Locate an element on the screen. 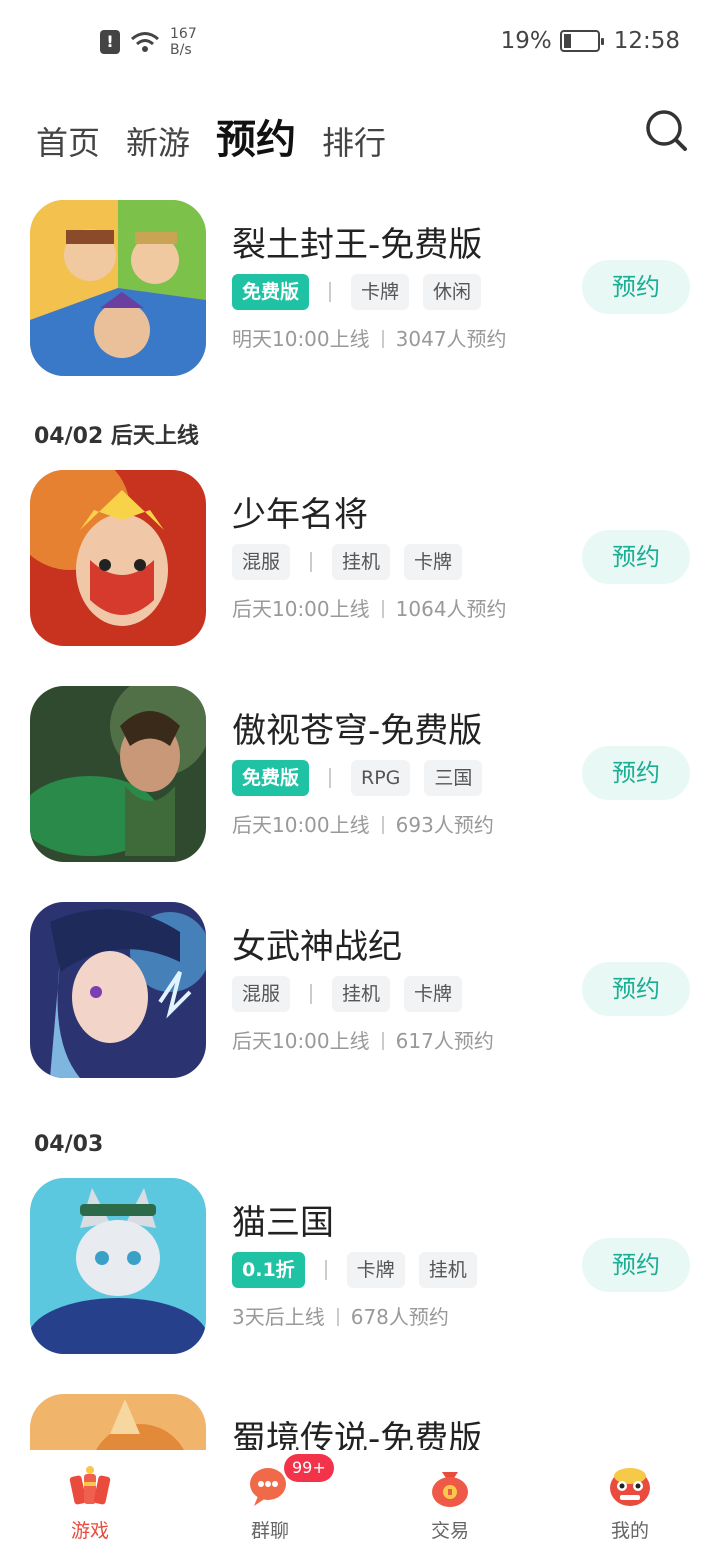 The width and height of the screenshot is (720, 1560). status-bar: ! 167 B/s 19% ⚡ 12:58 is located at coordinates (360, 43).